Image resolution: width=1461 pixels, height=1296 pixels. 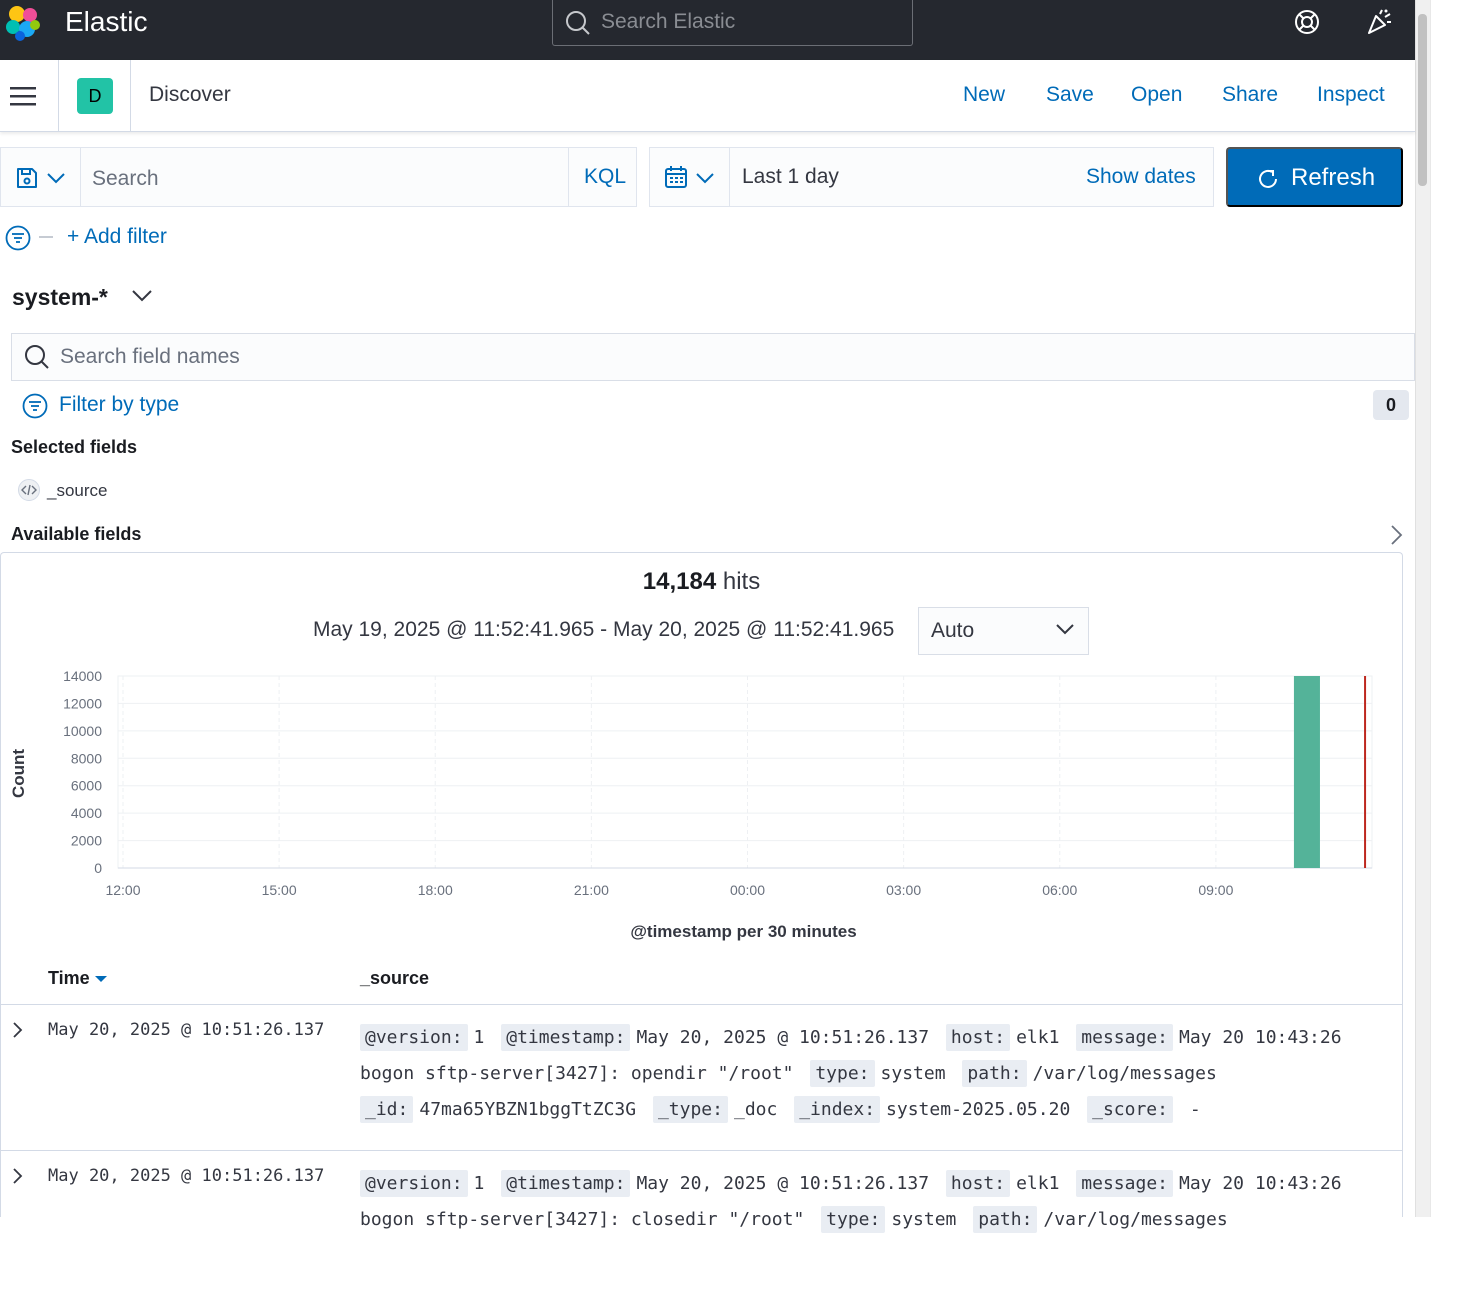 What do you see at coordinates (1003, 631) in the screenshot?
I see `interval-select: Auto` at bounding box center [1003, 631].